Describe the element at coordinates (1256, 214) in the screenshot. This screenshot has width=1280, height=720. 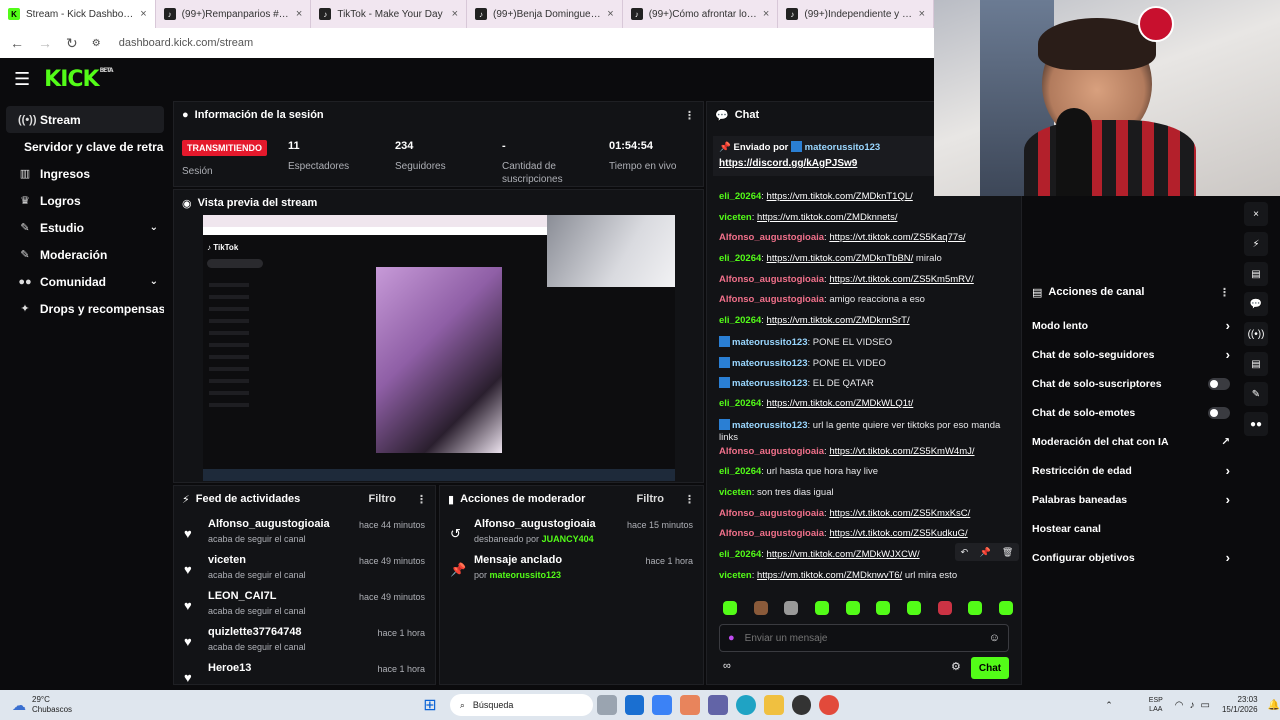
I see `rail-button-icon: ×` at that location.